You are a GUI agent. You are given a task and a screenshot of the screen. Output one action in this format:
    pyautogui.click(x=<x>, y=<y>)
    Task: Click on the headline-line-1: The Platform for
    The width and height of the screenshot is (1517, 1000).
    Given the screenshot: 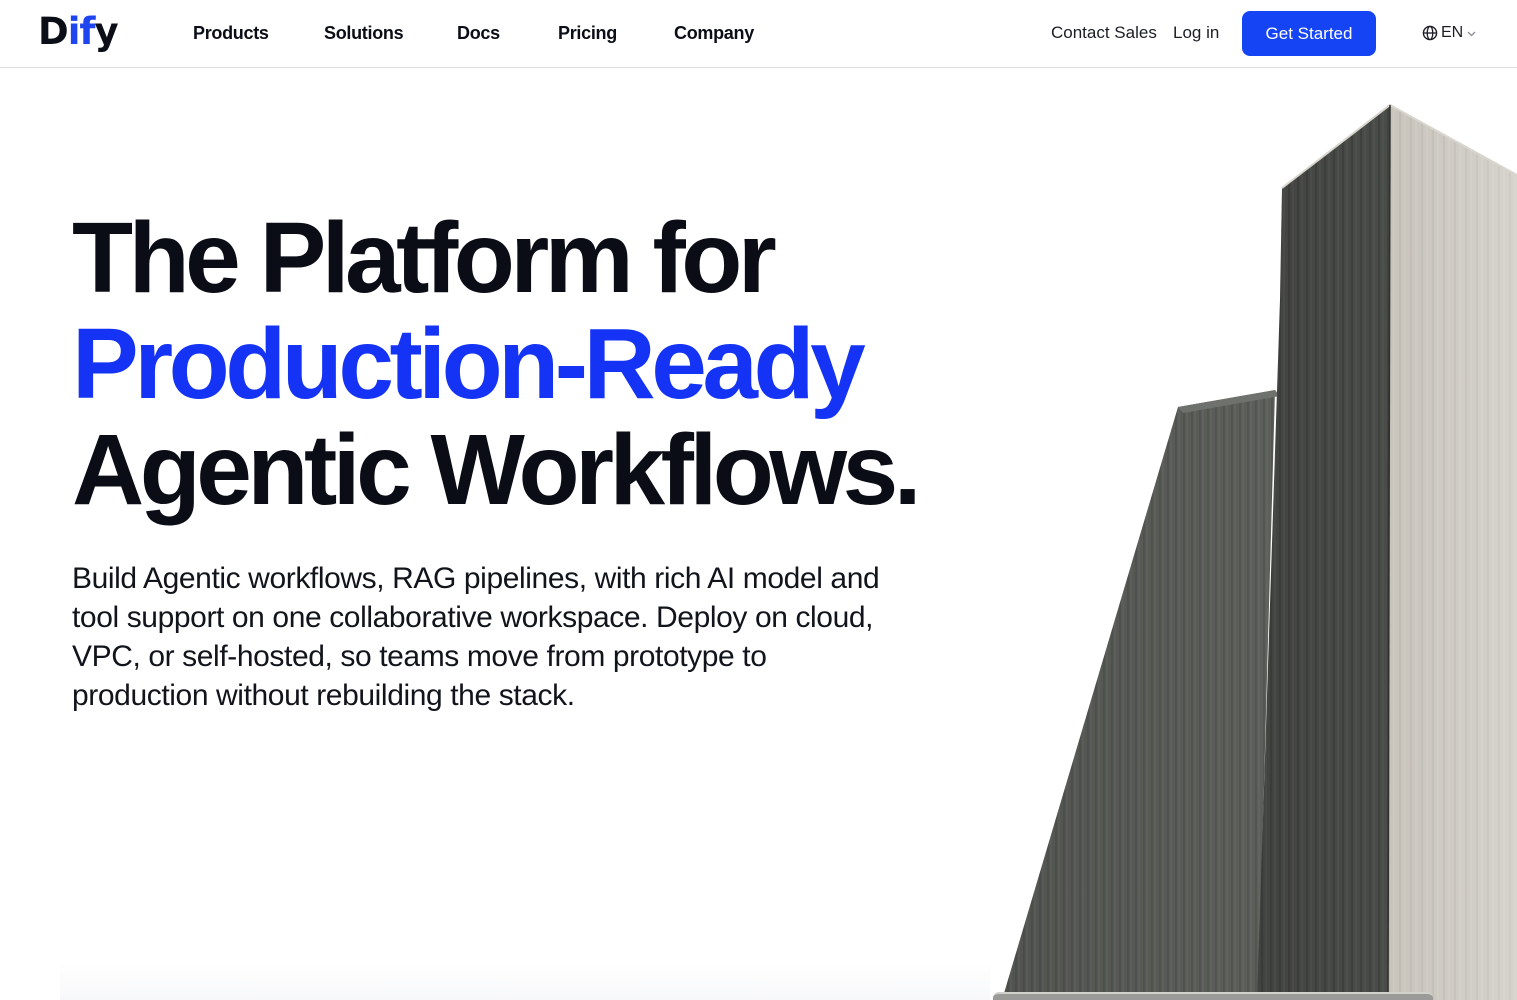 What is the action you would take?
    pyautogui.click(x=424, y=258)
    